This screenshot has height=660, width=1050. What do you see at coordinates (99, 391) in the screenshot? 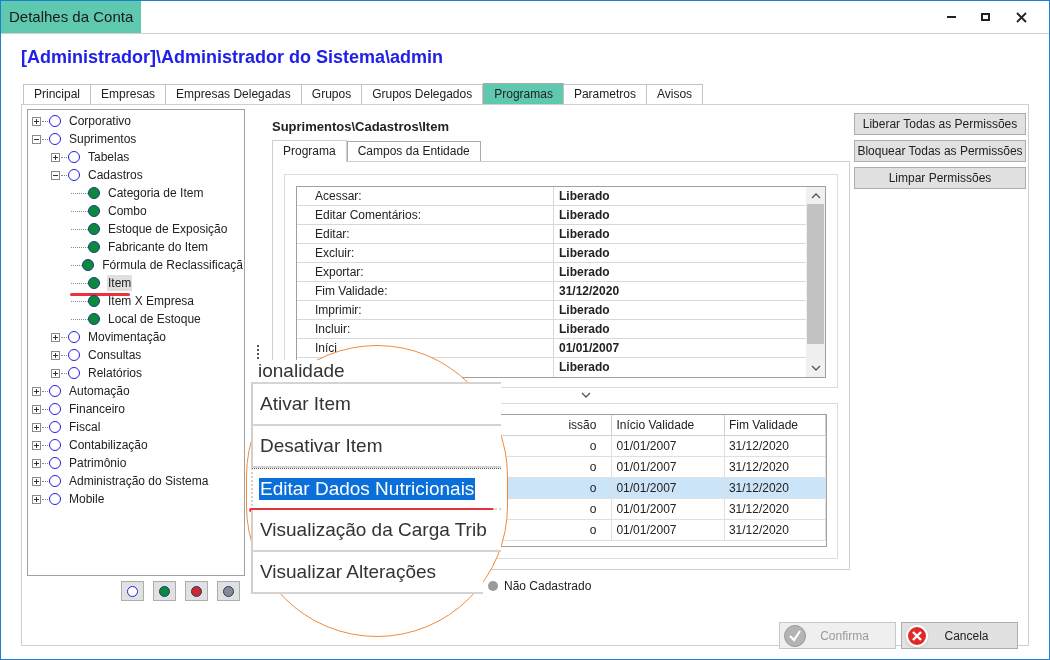
I see `tree-item: Automação` at bounding box center [99, 391].